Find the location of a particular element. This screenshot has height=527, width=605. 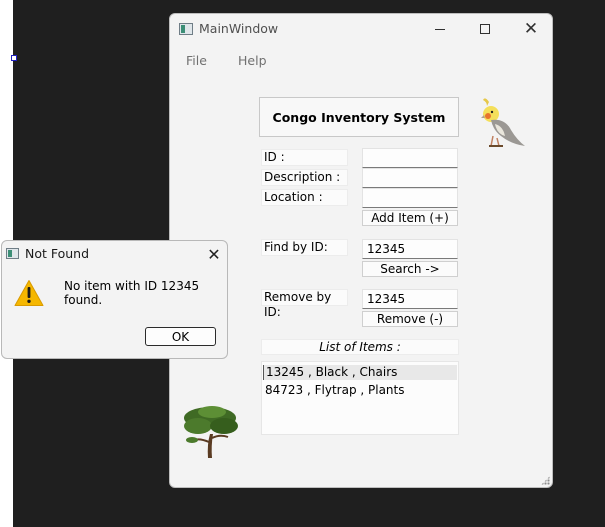

menu-help: Help is located at coordinates (252, 60).